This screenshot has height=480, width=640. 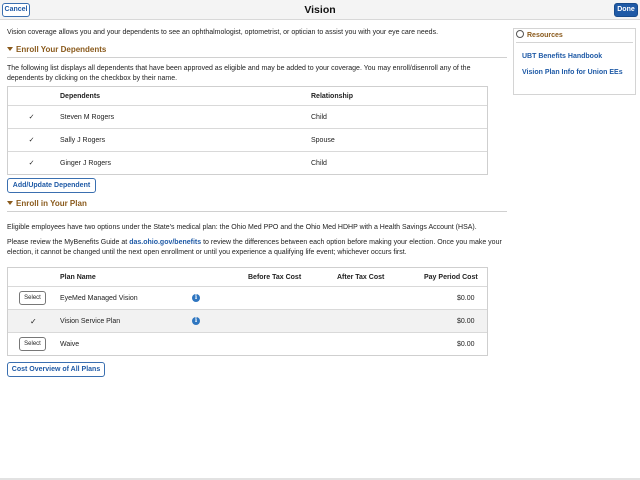 What do you see at coordinates (247, 139) in the screenshot?
I see `table-row: ✓ Sally J Rogers Spouse` at bounding box center [247, 139].